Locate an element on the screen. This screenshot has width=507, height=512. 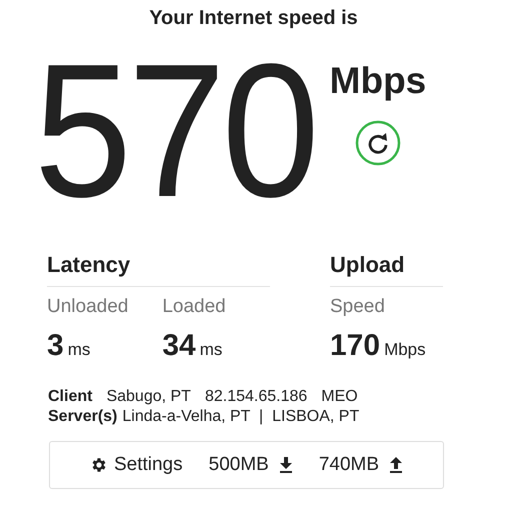
metric-label: Unloaded is located at coordinates (87, 307).